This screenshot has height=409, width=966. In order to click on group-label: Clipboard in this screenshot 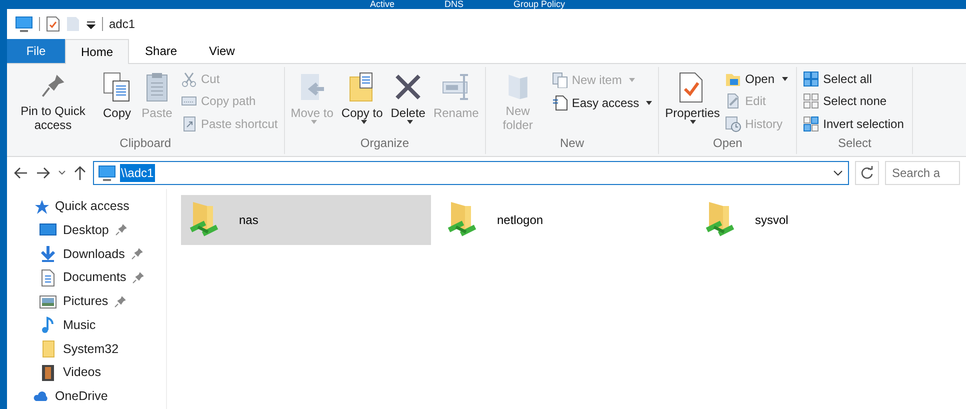, I will do `click(145, 143)`.